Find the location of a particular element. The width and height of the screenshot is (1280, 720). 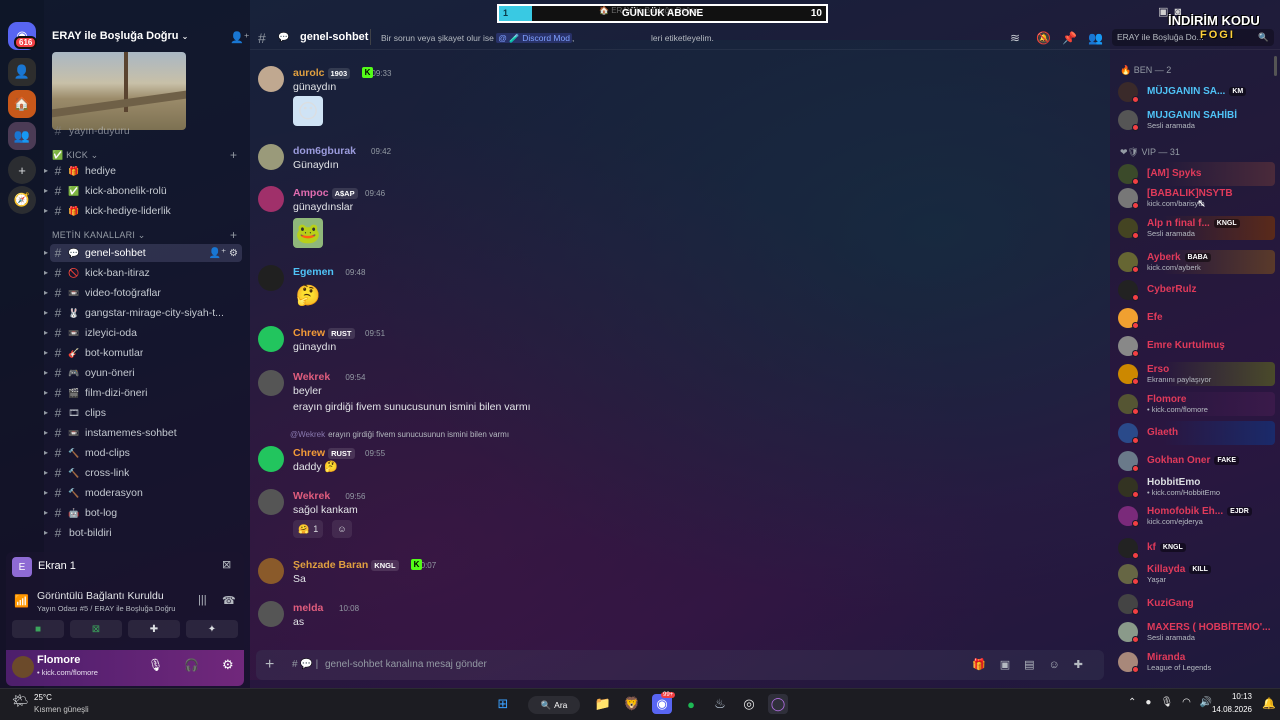

member-item: Efe is located at coordinates (1195, 318).